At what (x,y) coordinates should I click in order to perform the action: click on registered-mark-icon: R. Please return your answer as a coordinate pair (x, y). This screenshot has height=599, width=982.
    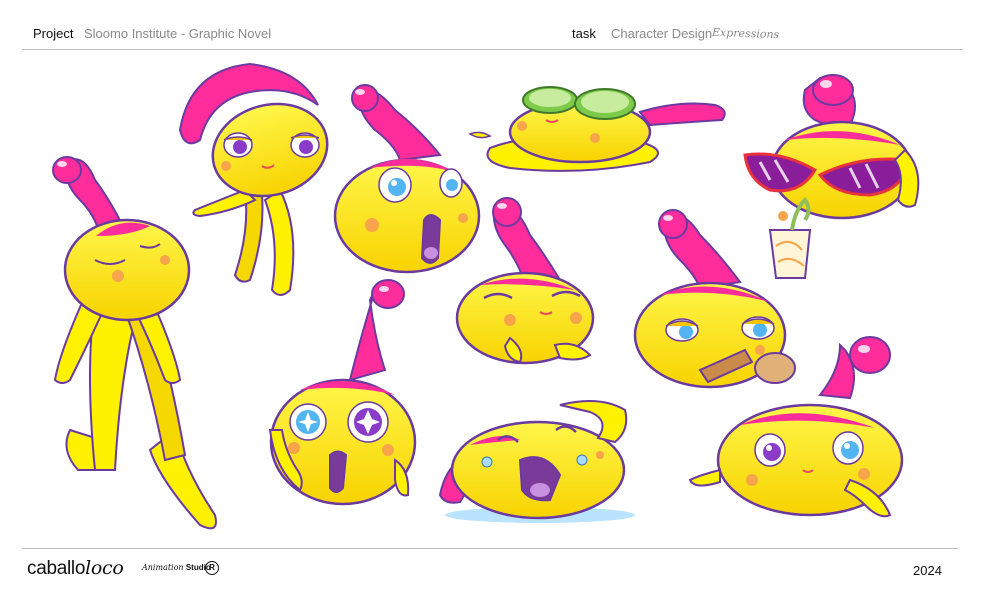
    Looking at the image, I should click on (212, 568).